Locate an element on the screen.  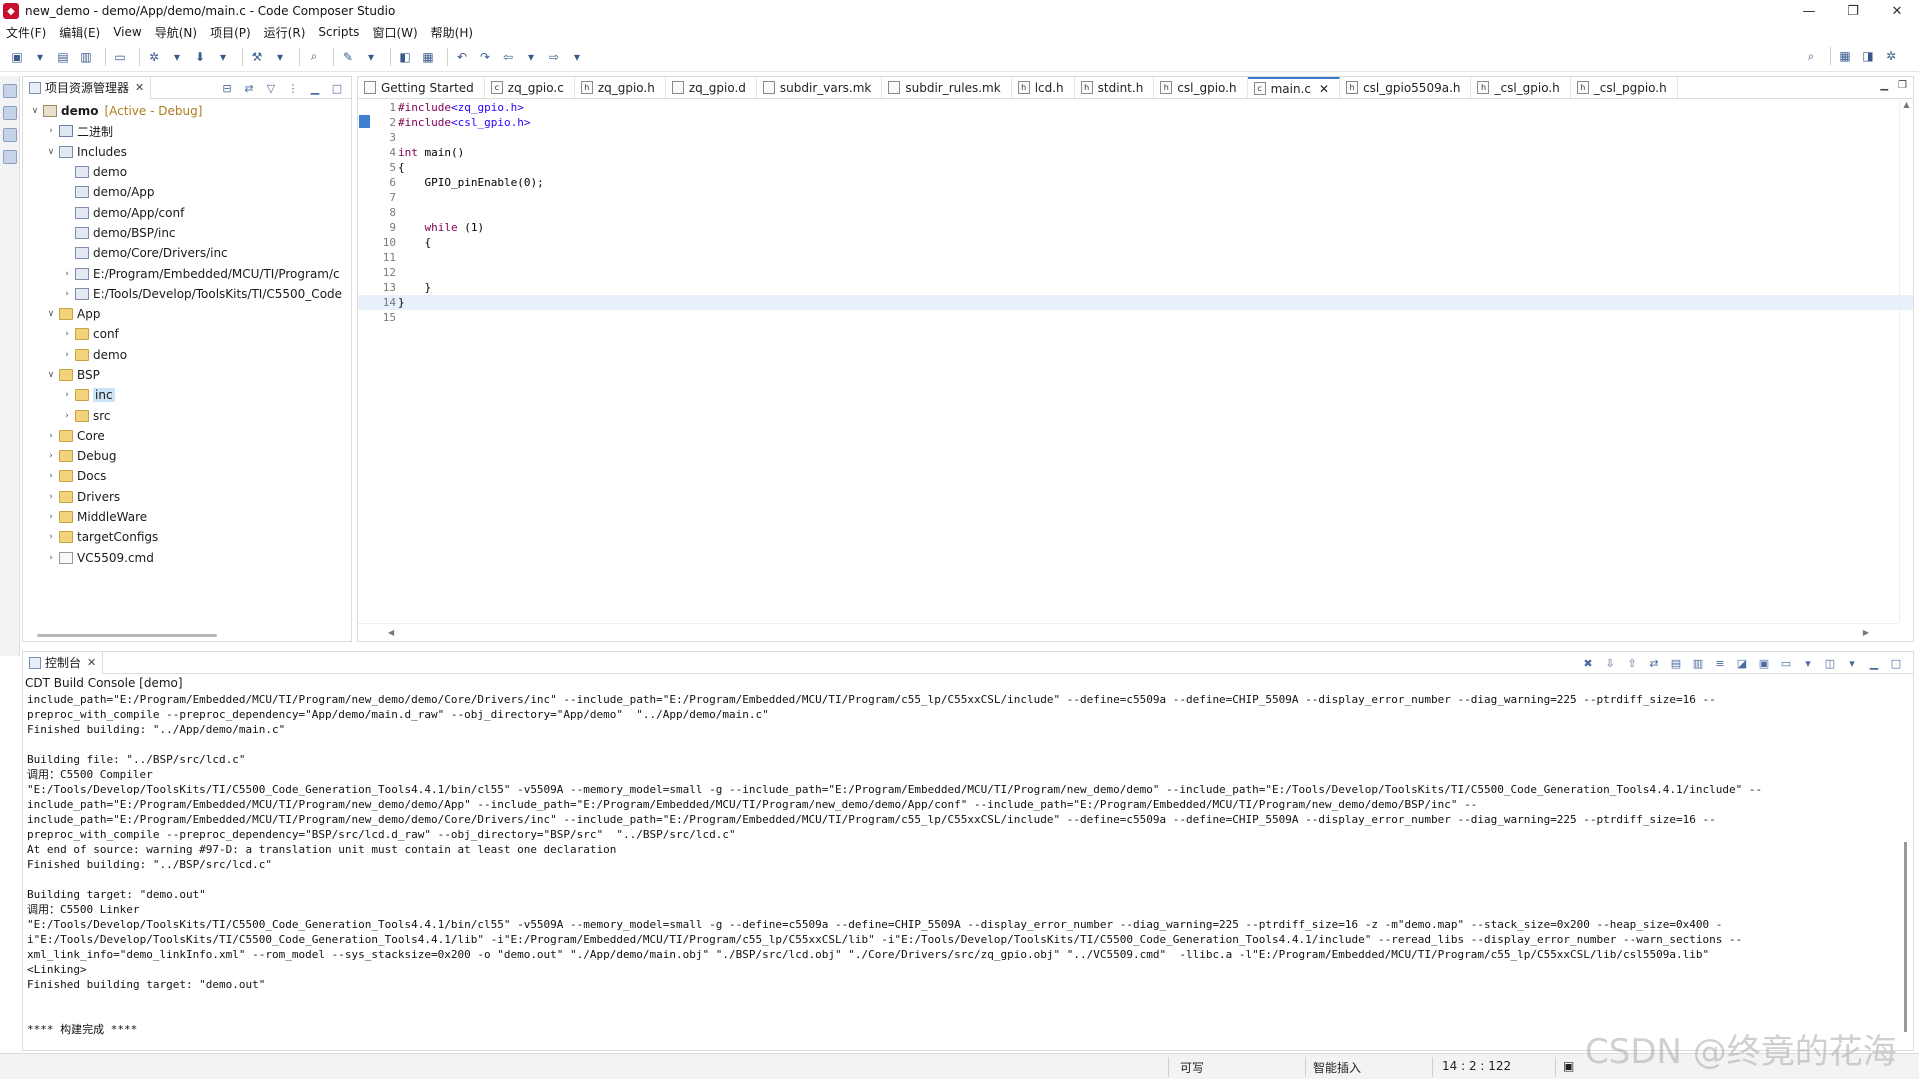
code-line: 10 { is located at coordinates (1135, 242).